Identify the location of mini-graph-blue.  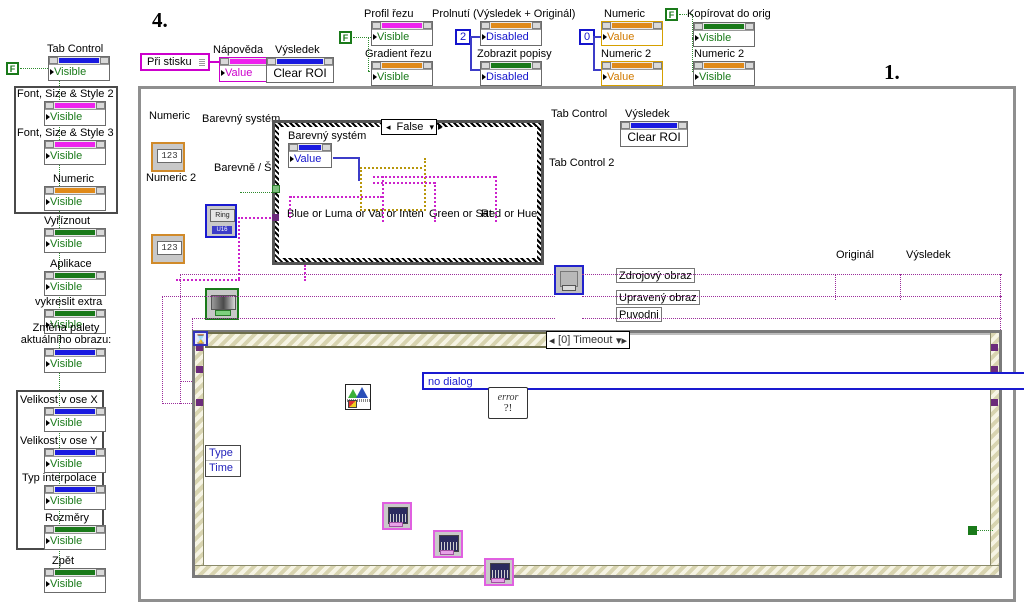
(397, 516).